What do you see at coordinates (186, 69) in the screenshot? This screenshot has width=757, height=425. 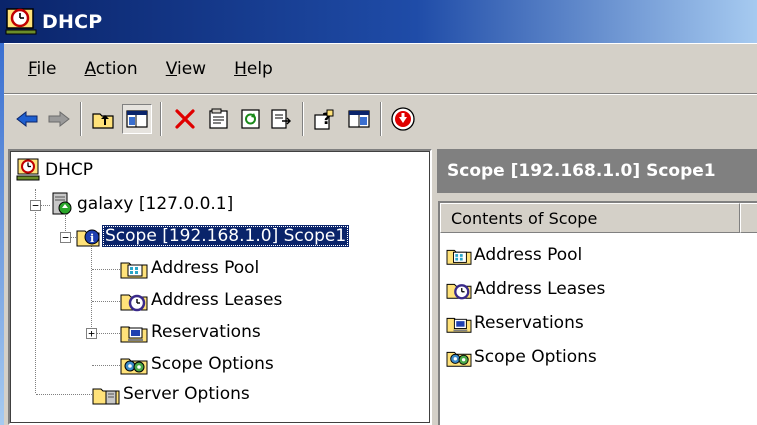 I see `menu-view: View` at bounding box center [186, 69].